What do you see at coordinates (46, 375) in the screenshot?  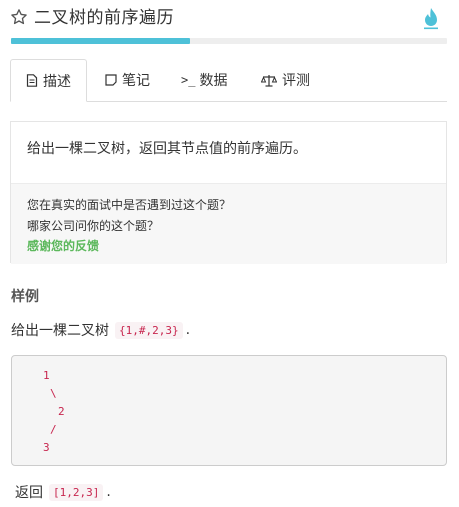 I see `code-line: 1` at bounding box center [46, 375].